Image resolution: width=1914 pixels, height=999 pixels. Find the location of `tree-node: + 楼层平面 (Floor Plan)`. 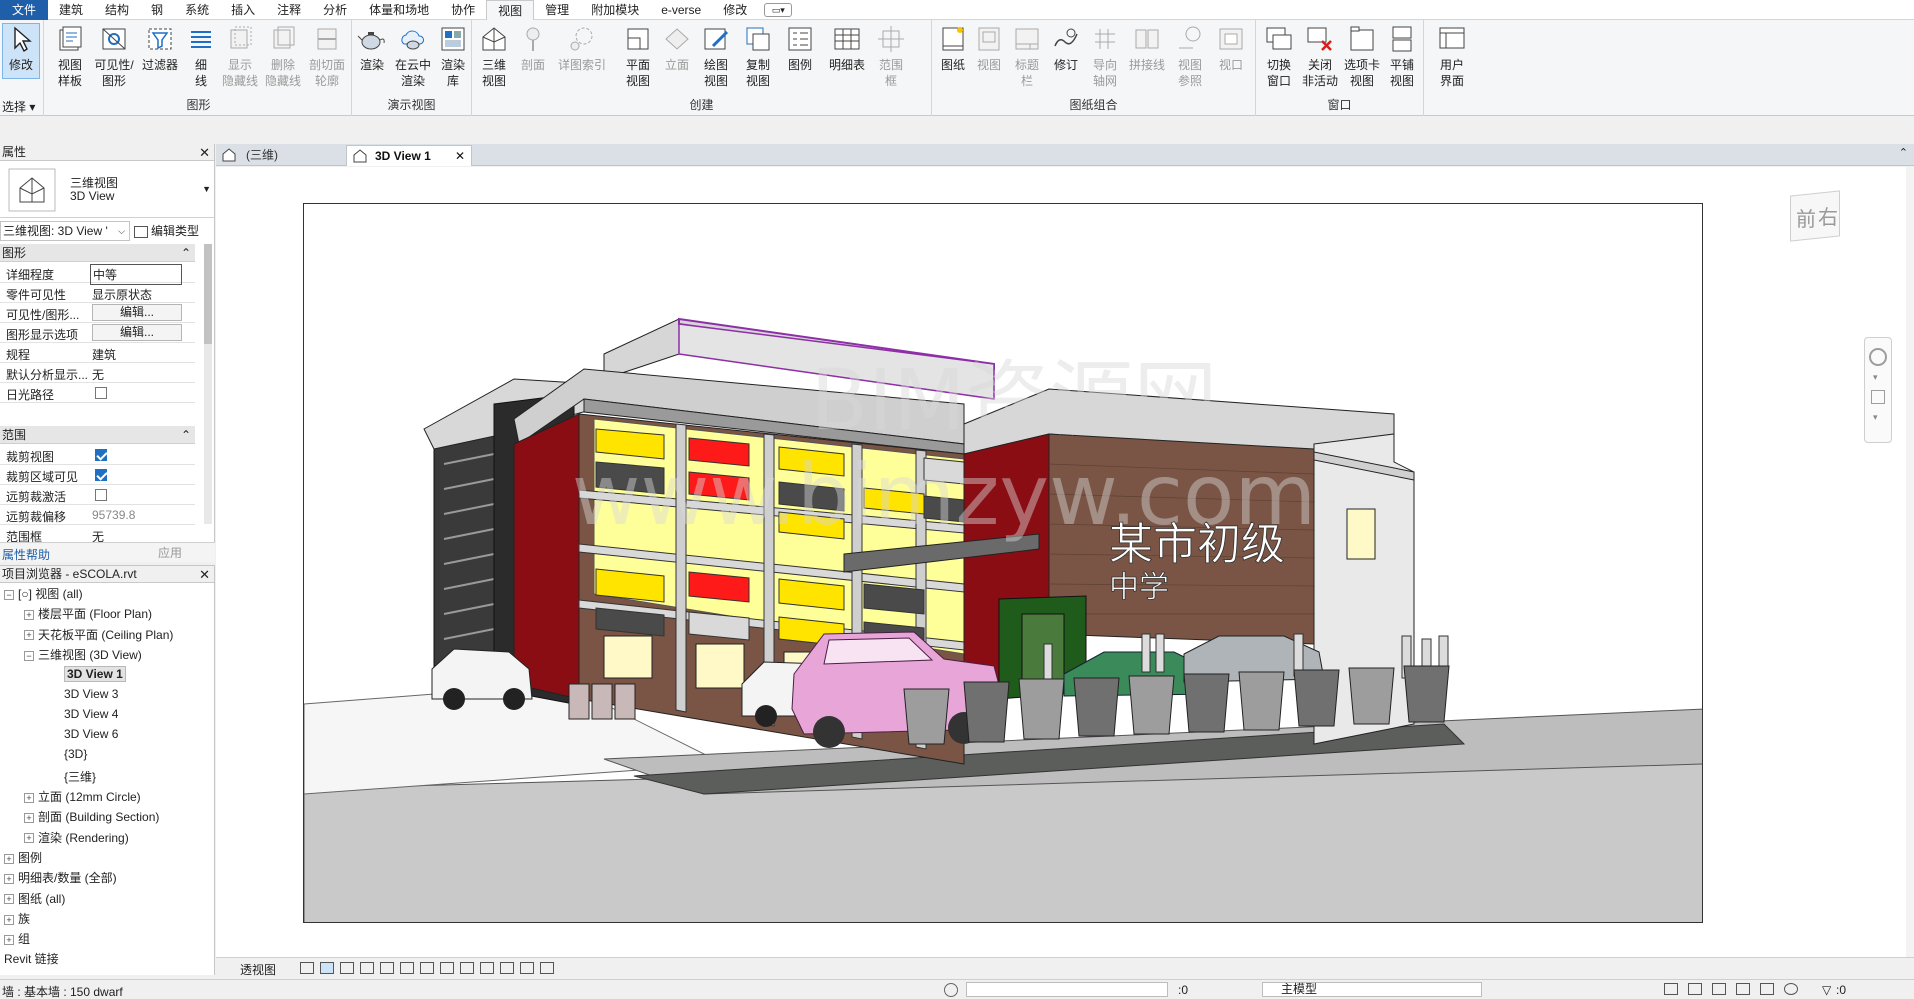

tree-node: + 楼层平面 (Floor Plan) is located at coordinates (88, 613).